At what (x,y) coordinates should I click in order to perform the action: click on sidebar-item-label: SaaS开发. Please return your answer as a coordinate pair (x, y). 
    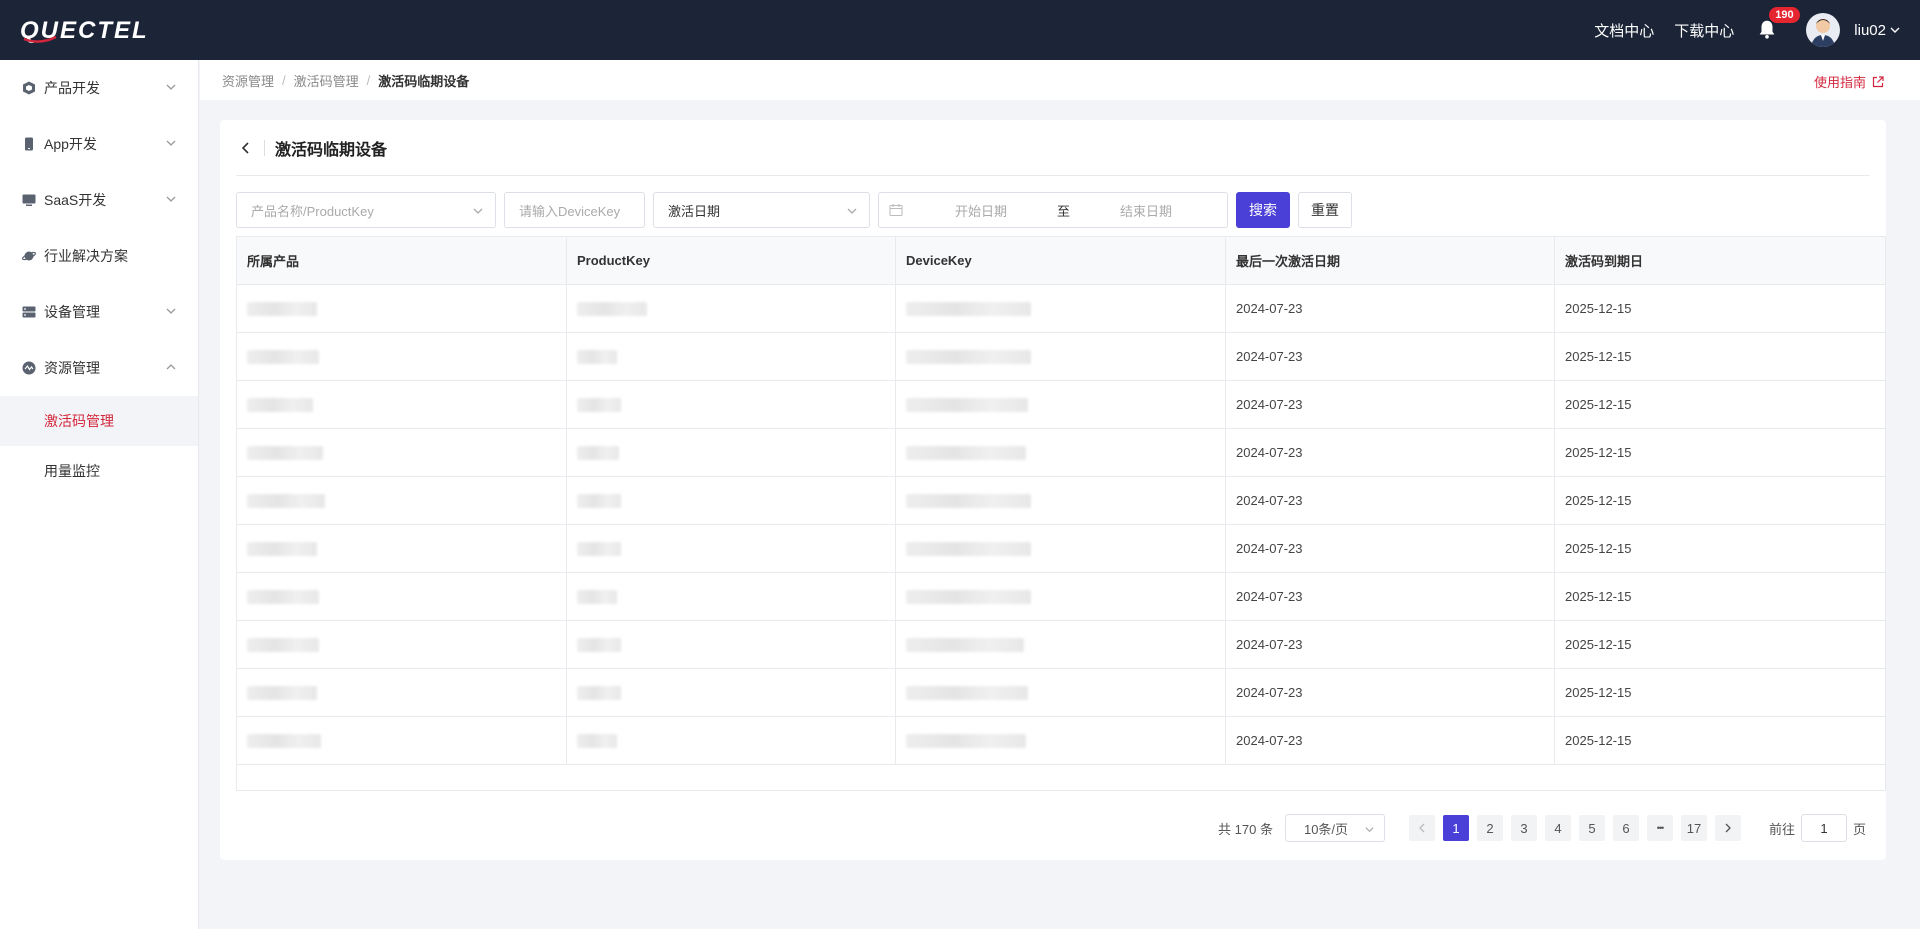
    Looking at the image, I should click on (75, 200).